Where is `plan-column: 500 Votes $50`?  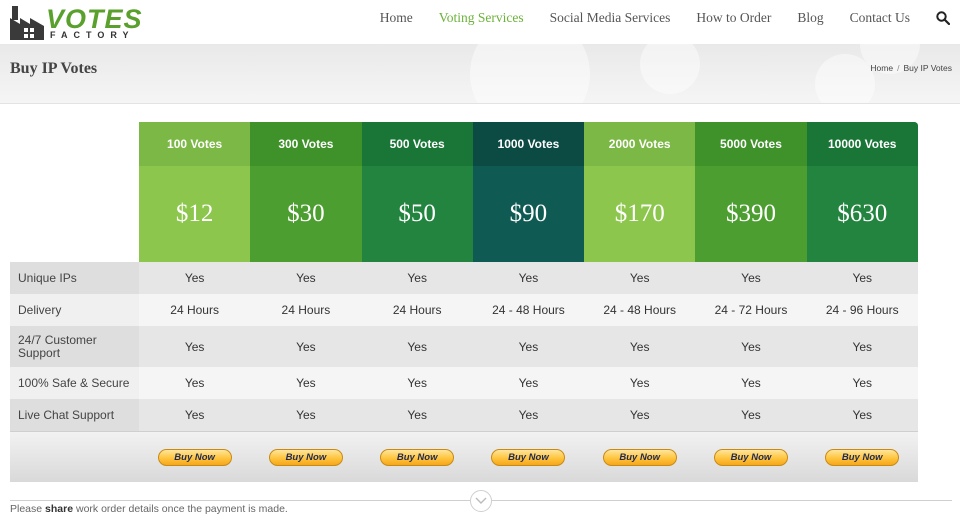 plan-column: 500 Votes $50 is located at coordinates (417, 192).